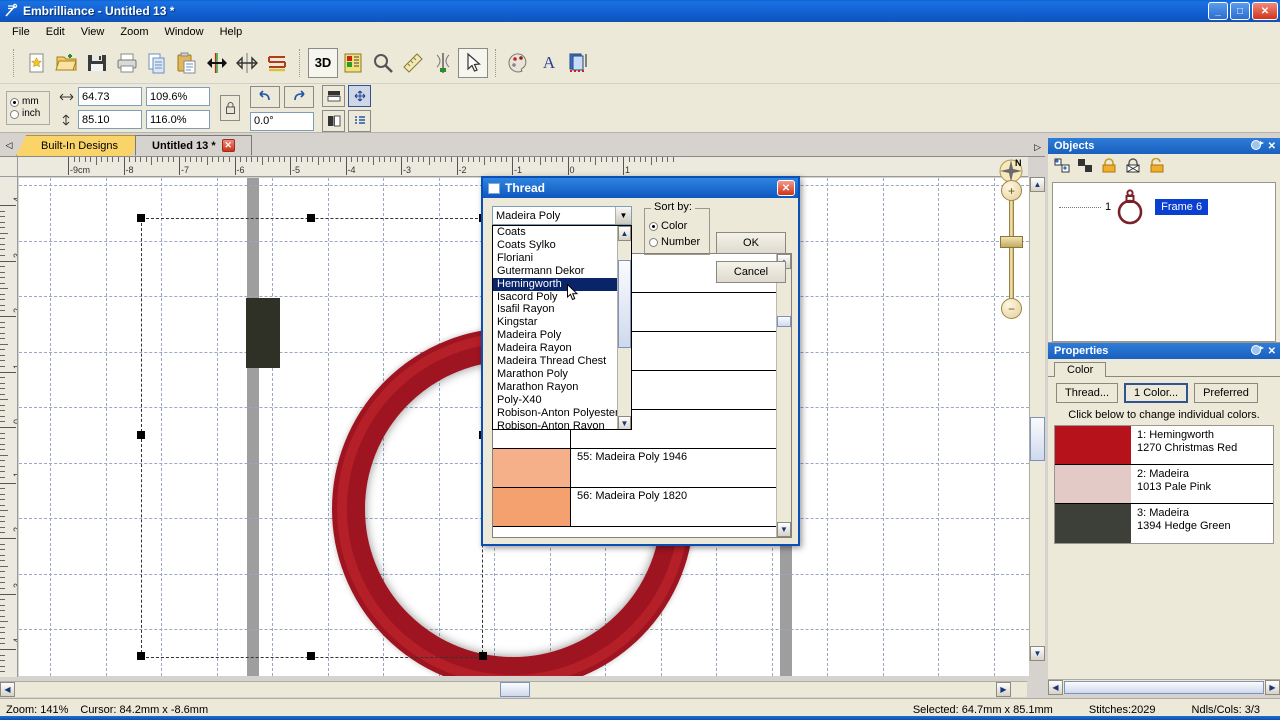 The width and height of the screenshot is (1280, 720). What do you see at coordinates (187, 63) in the screenshot?
I see `paste-icon` at bounding box center [187, 63].